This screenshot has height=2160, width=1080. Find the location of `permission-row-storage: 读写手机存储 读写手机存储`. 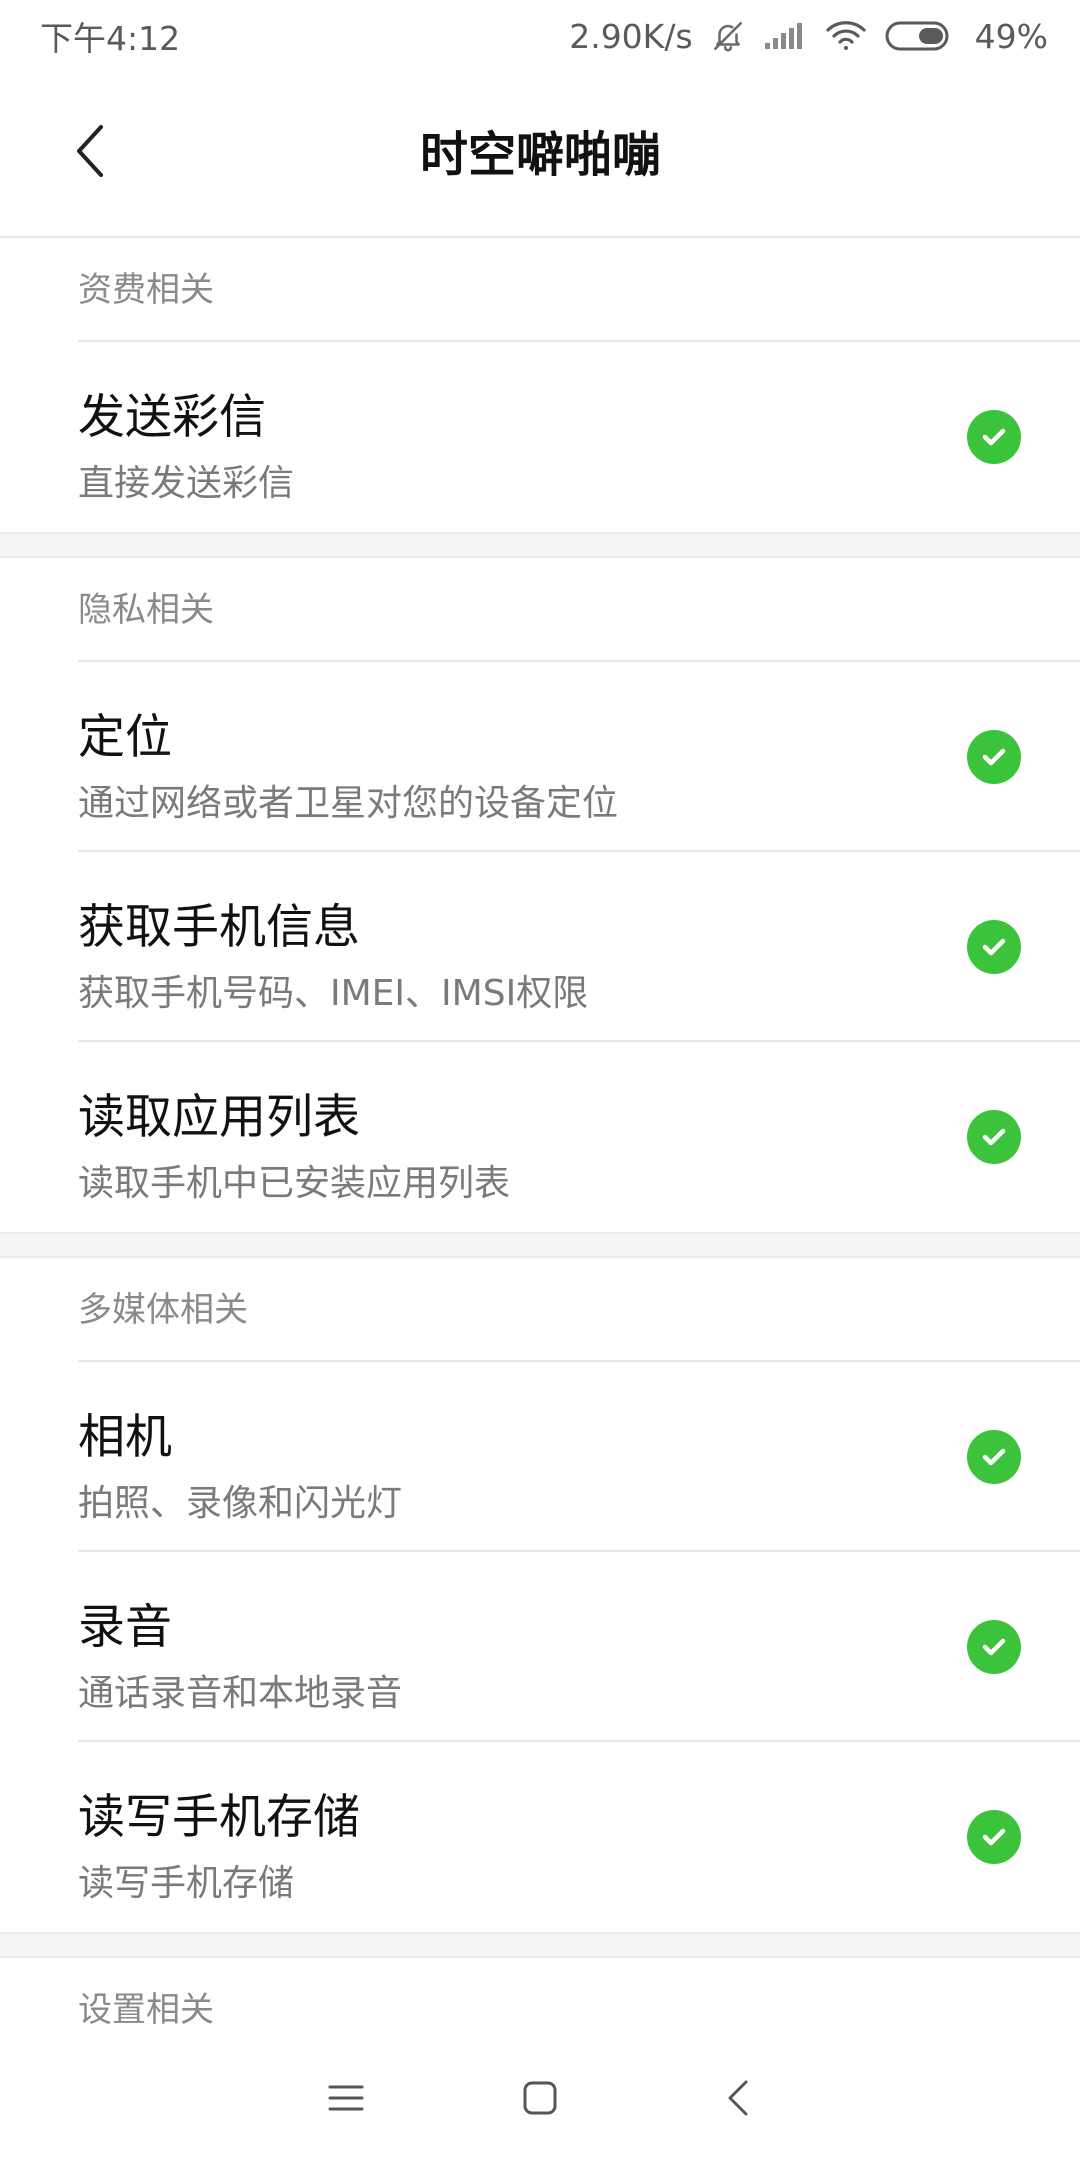

permission-row-storage: 读写手机存储 读写手机存储 is located at coordinates (540, 1837).